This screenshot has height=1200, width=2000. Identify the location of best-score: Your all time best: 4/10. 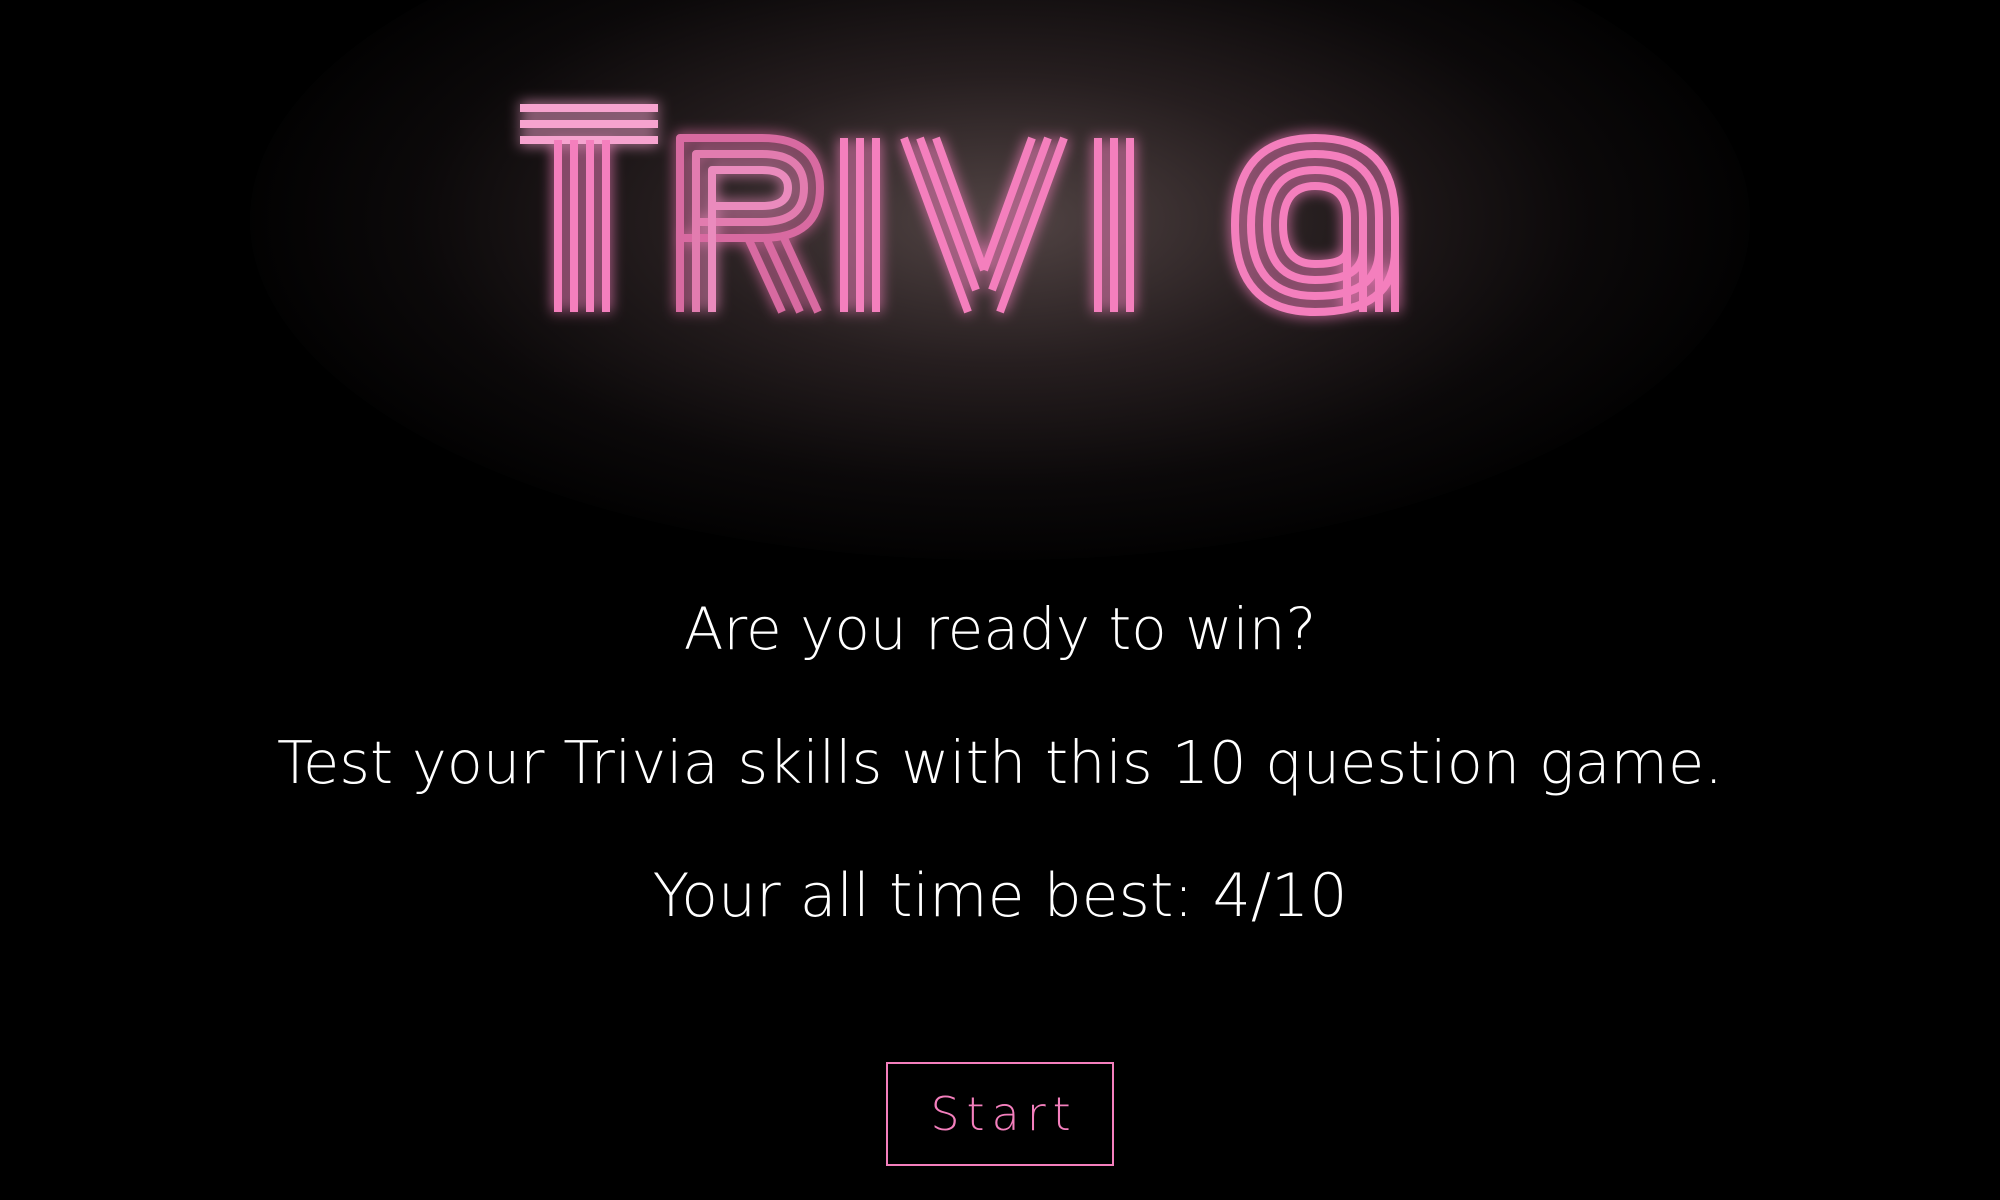
(1000, 896).